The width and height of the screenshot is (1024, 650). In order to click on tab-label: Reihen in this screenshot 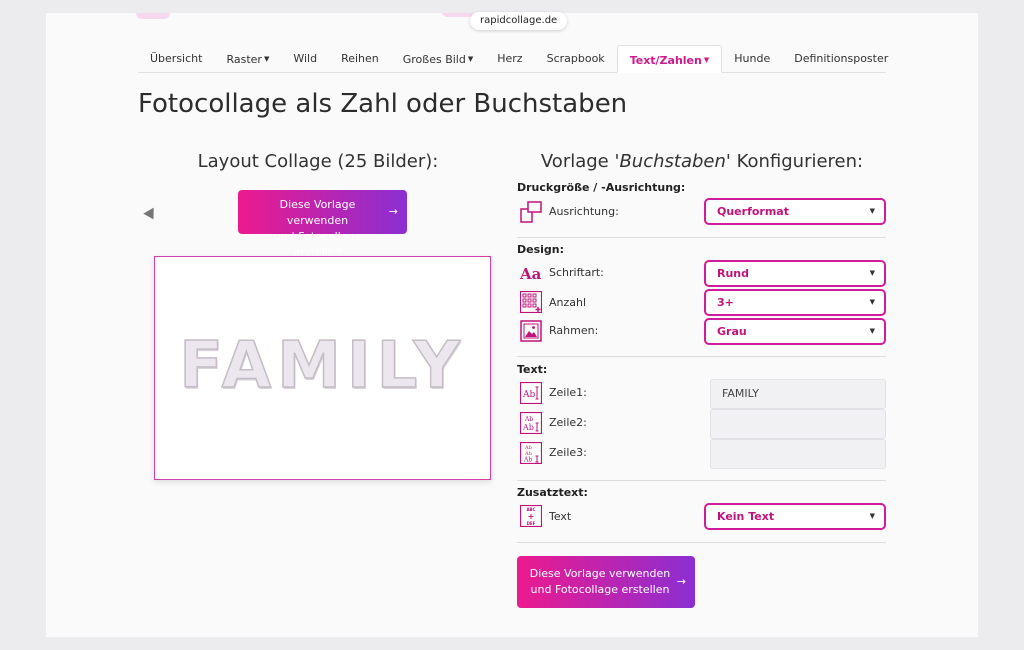, I will do `click(360, 58)`.